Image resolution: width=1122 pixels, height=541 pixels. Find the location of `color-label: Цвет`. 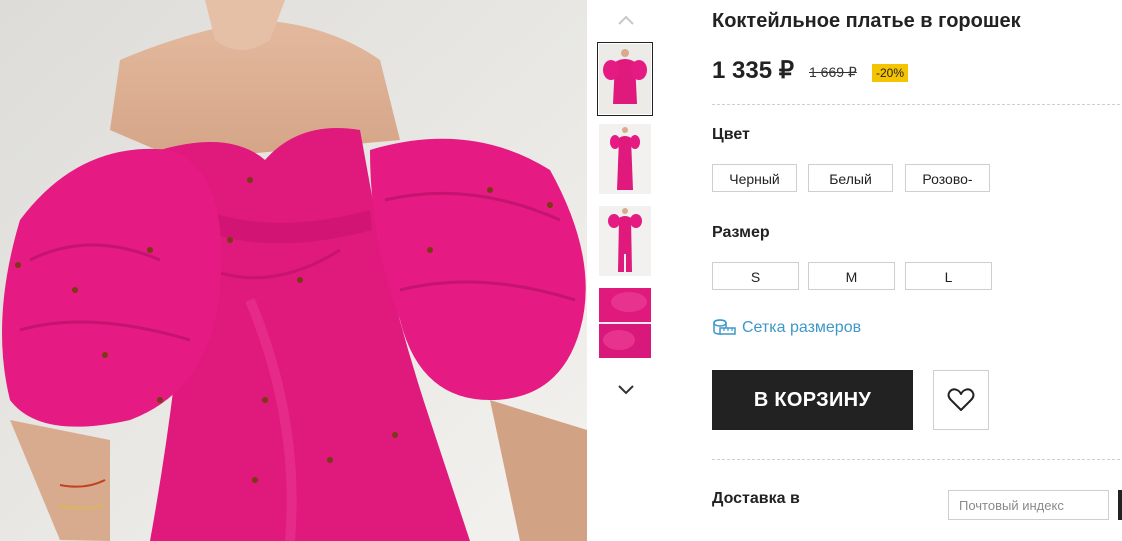

color-label: Цвет is located at coordinates (731, 134).